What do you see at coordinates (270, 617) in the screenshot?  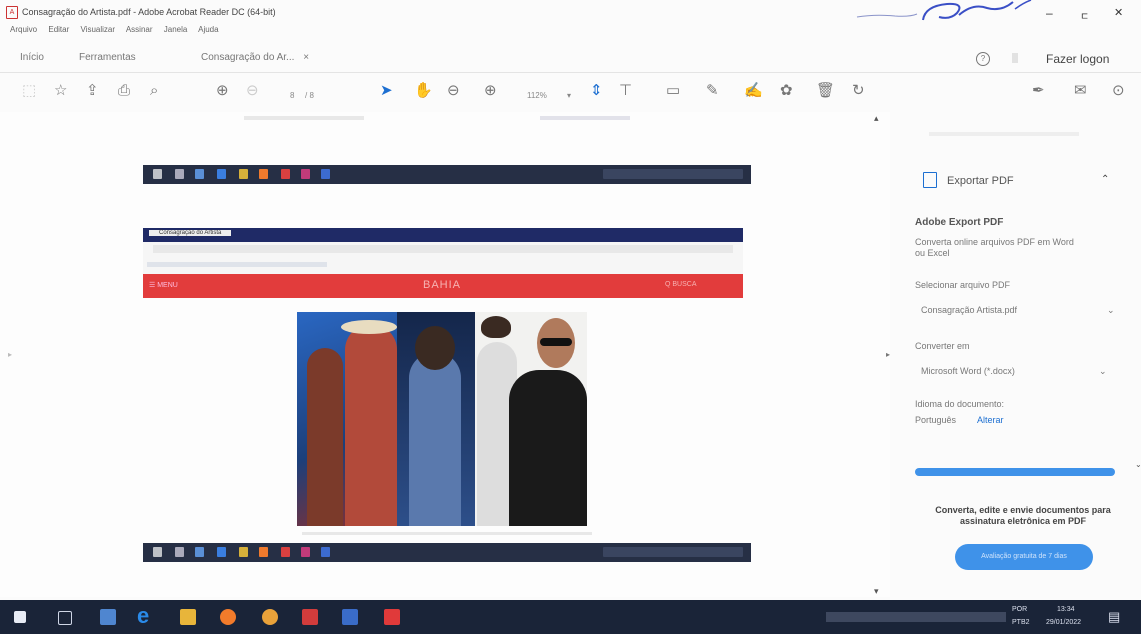 I see `chrome-icon` at bounding box center [270, 617].